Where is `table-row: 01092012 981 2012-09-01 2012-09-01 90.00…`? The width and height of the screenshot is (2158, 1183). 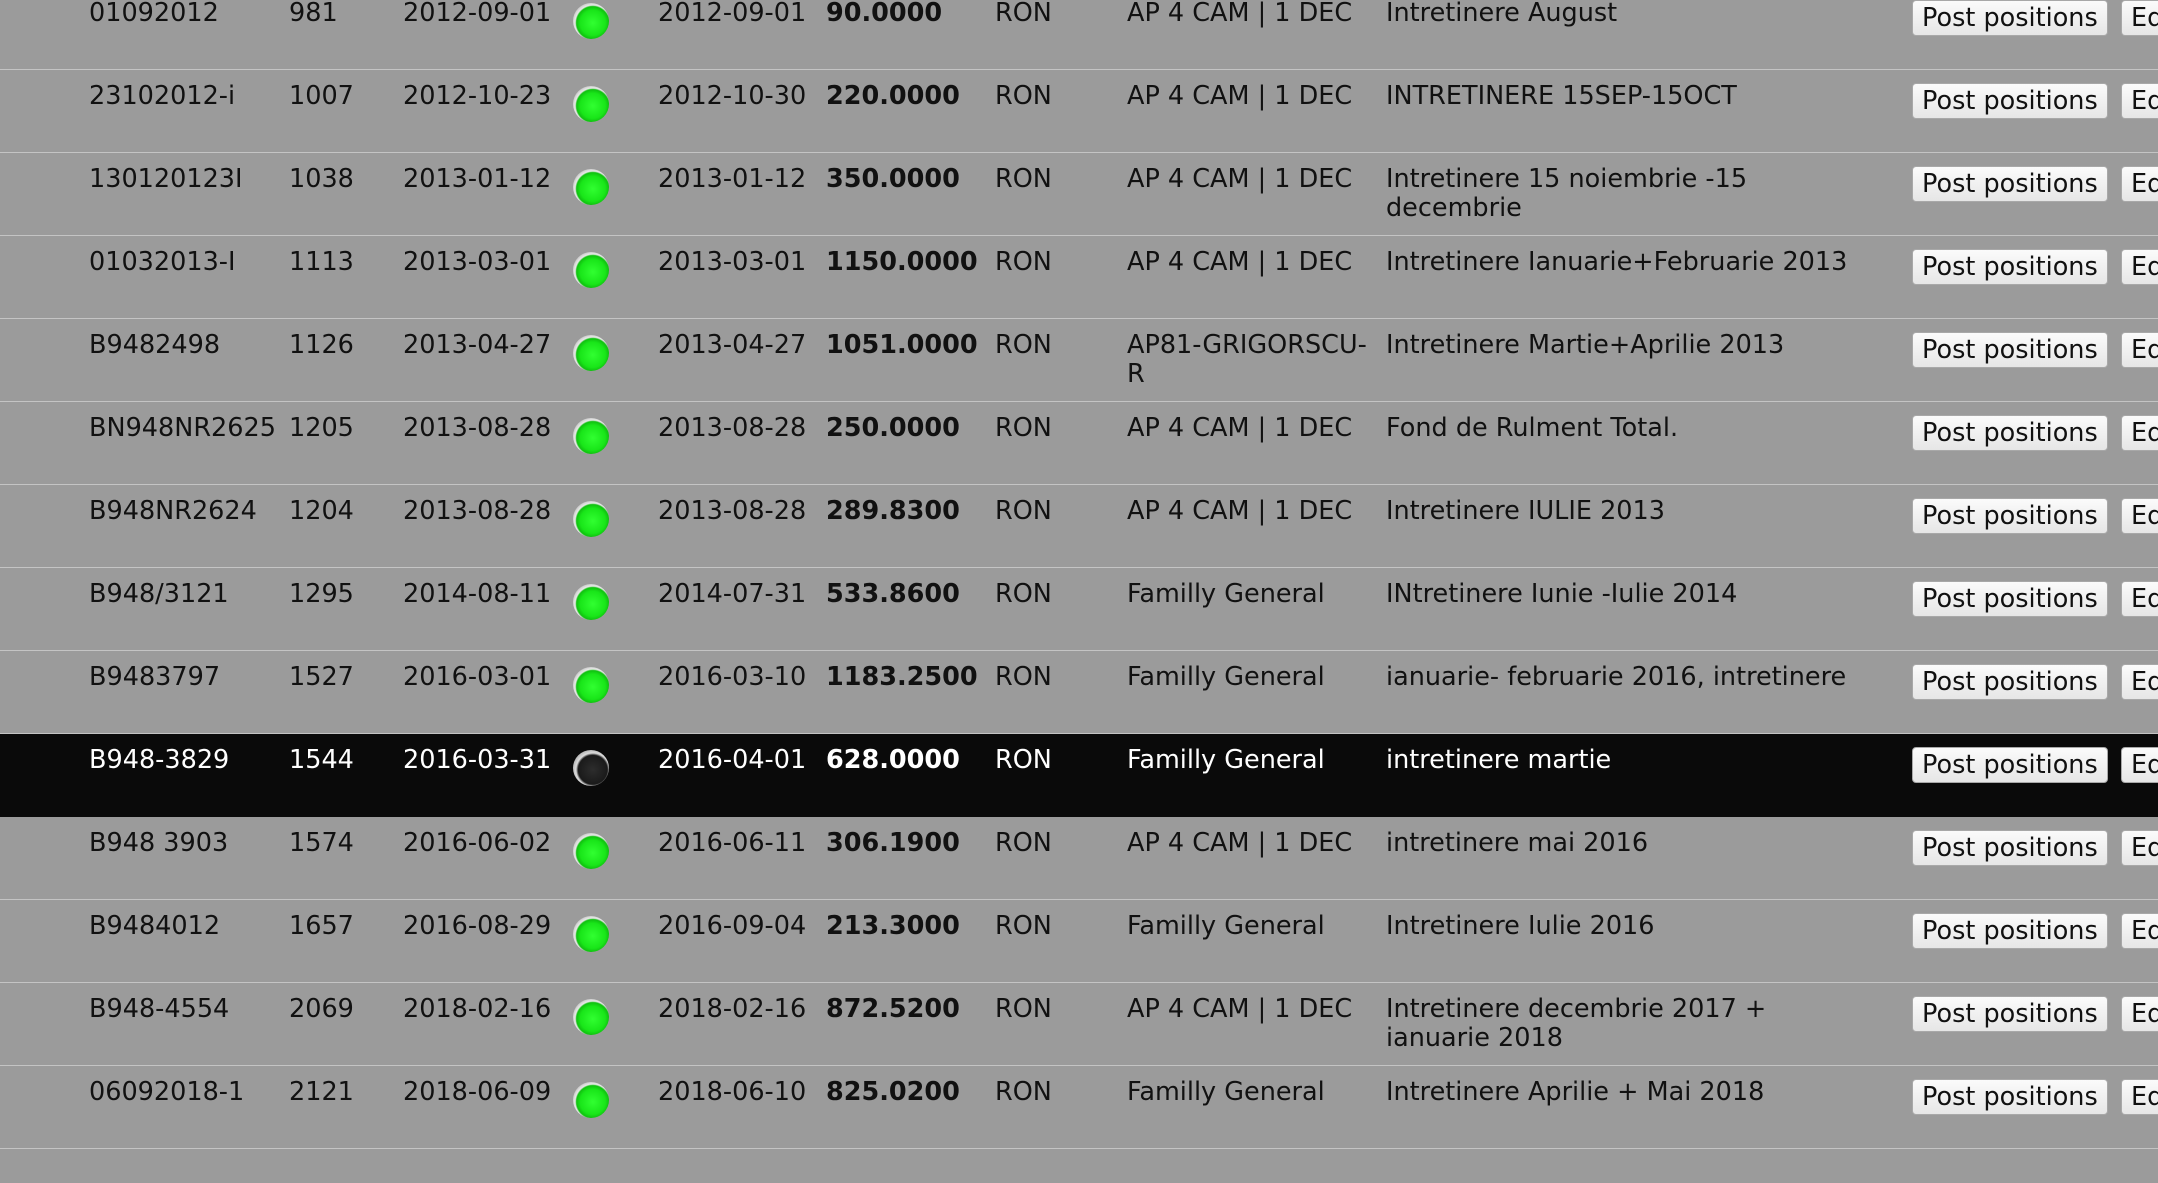
table-row: 01092012 981 2012-09-01 2012-09-01 90.00… is located at coordinates (1079, 35).